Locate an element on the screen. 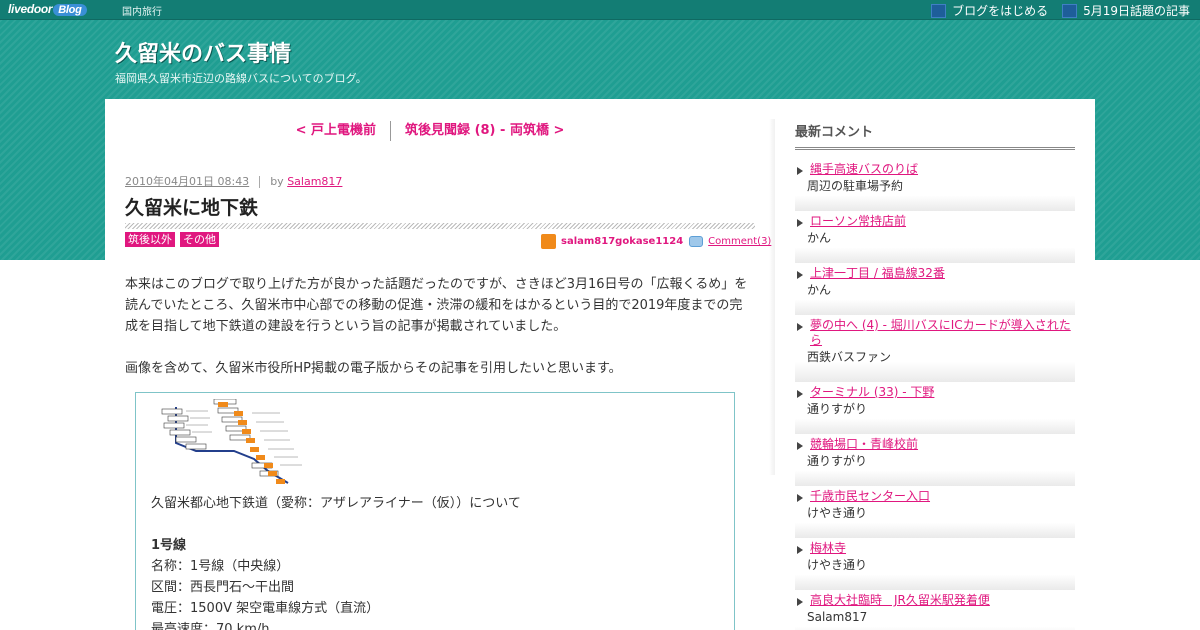 The width and height of the screenshot is (1200, 630). by-label: by is located at coordinates (277, 181).